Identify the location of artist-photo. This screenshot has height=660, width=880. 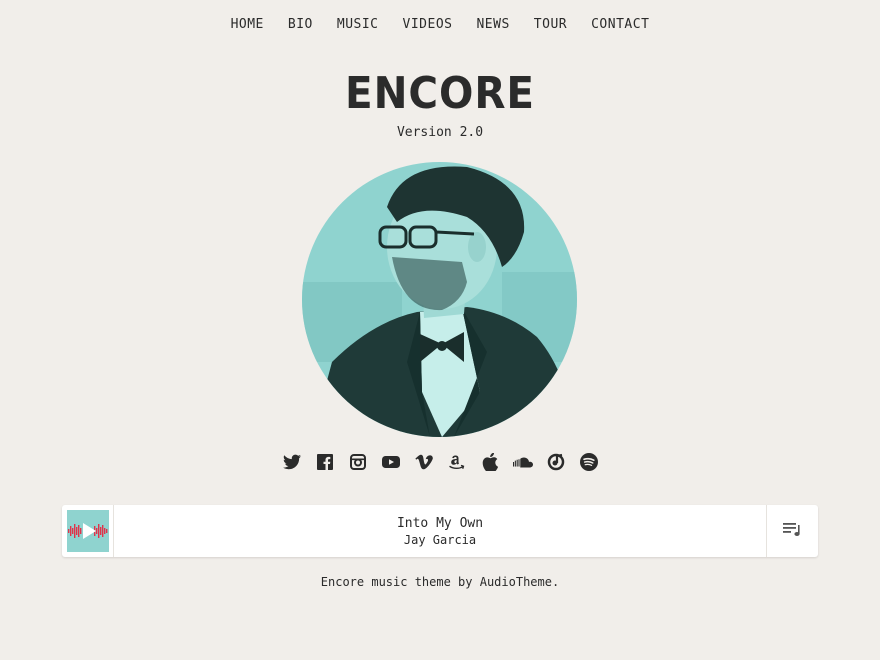
(439, 299).